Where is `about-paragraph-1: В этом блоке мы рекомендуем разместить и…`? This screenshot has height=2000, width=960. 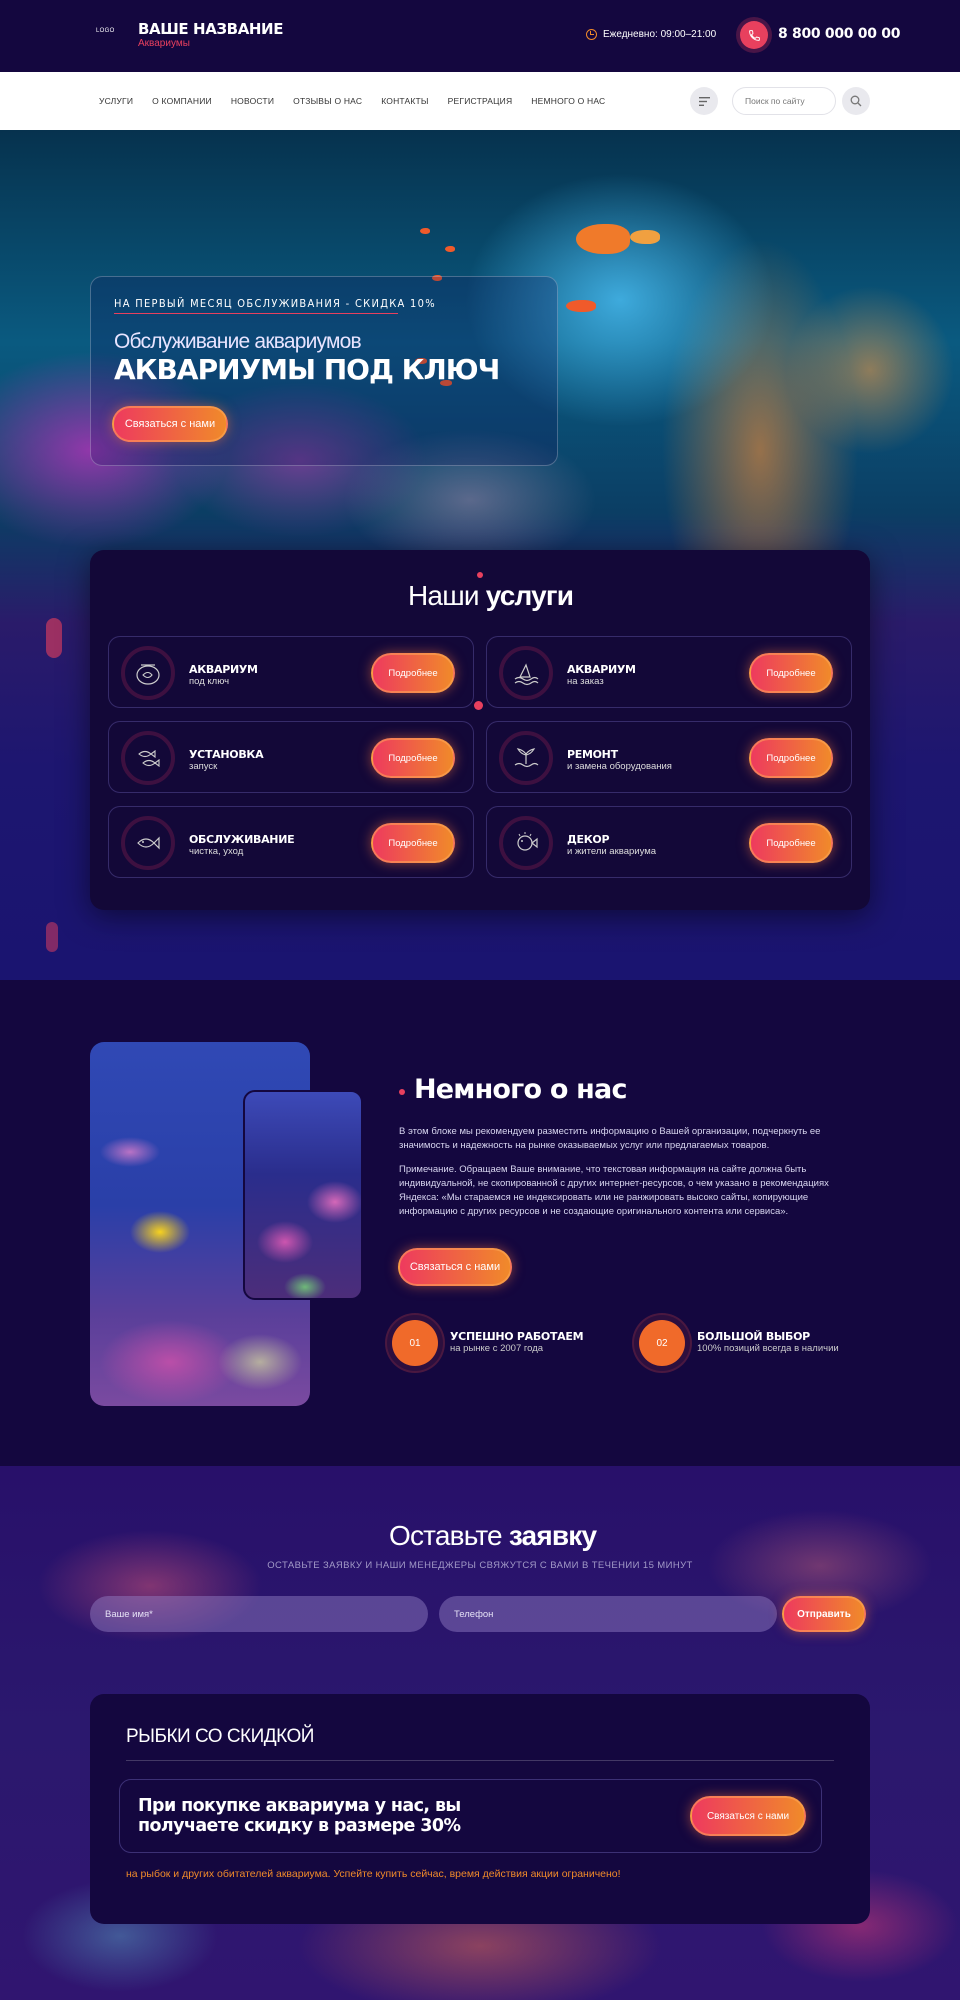
about-paragraph-1: В этом блоке мы рекомендуем разместить и… is located at coordinates (610, 1138).